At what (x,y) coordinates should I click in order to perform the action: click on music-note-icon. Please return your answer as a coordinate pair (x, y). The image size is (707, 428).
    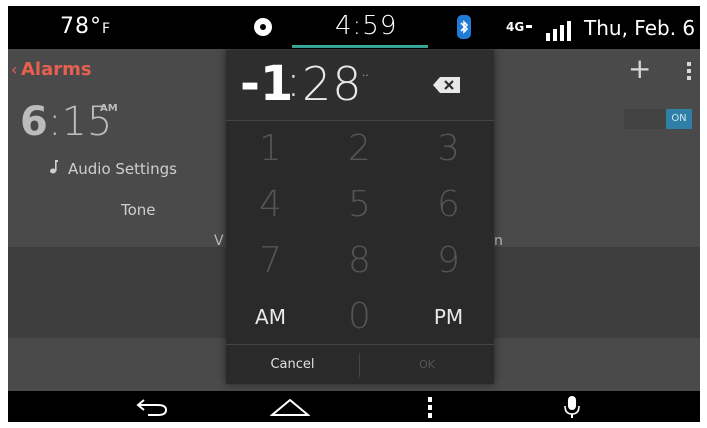
    Looking at the image, I should click on (54, 167).